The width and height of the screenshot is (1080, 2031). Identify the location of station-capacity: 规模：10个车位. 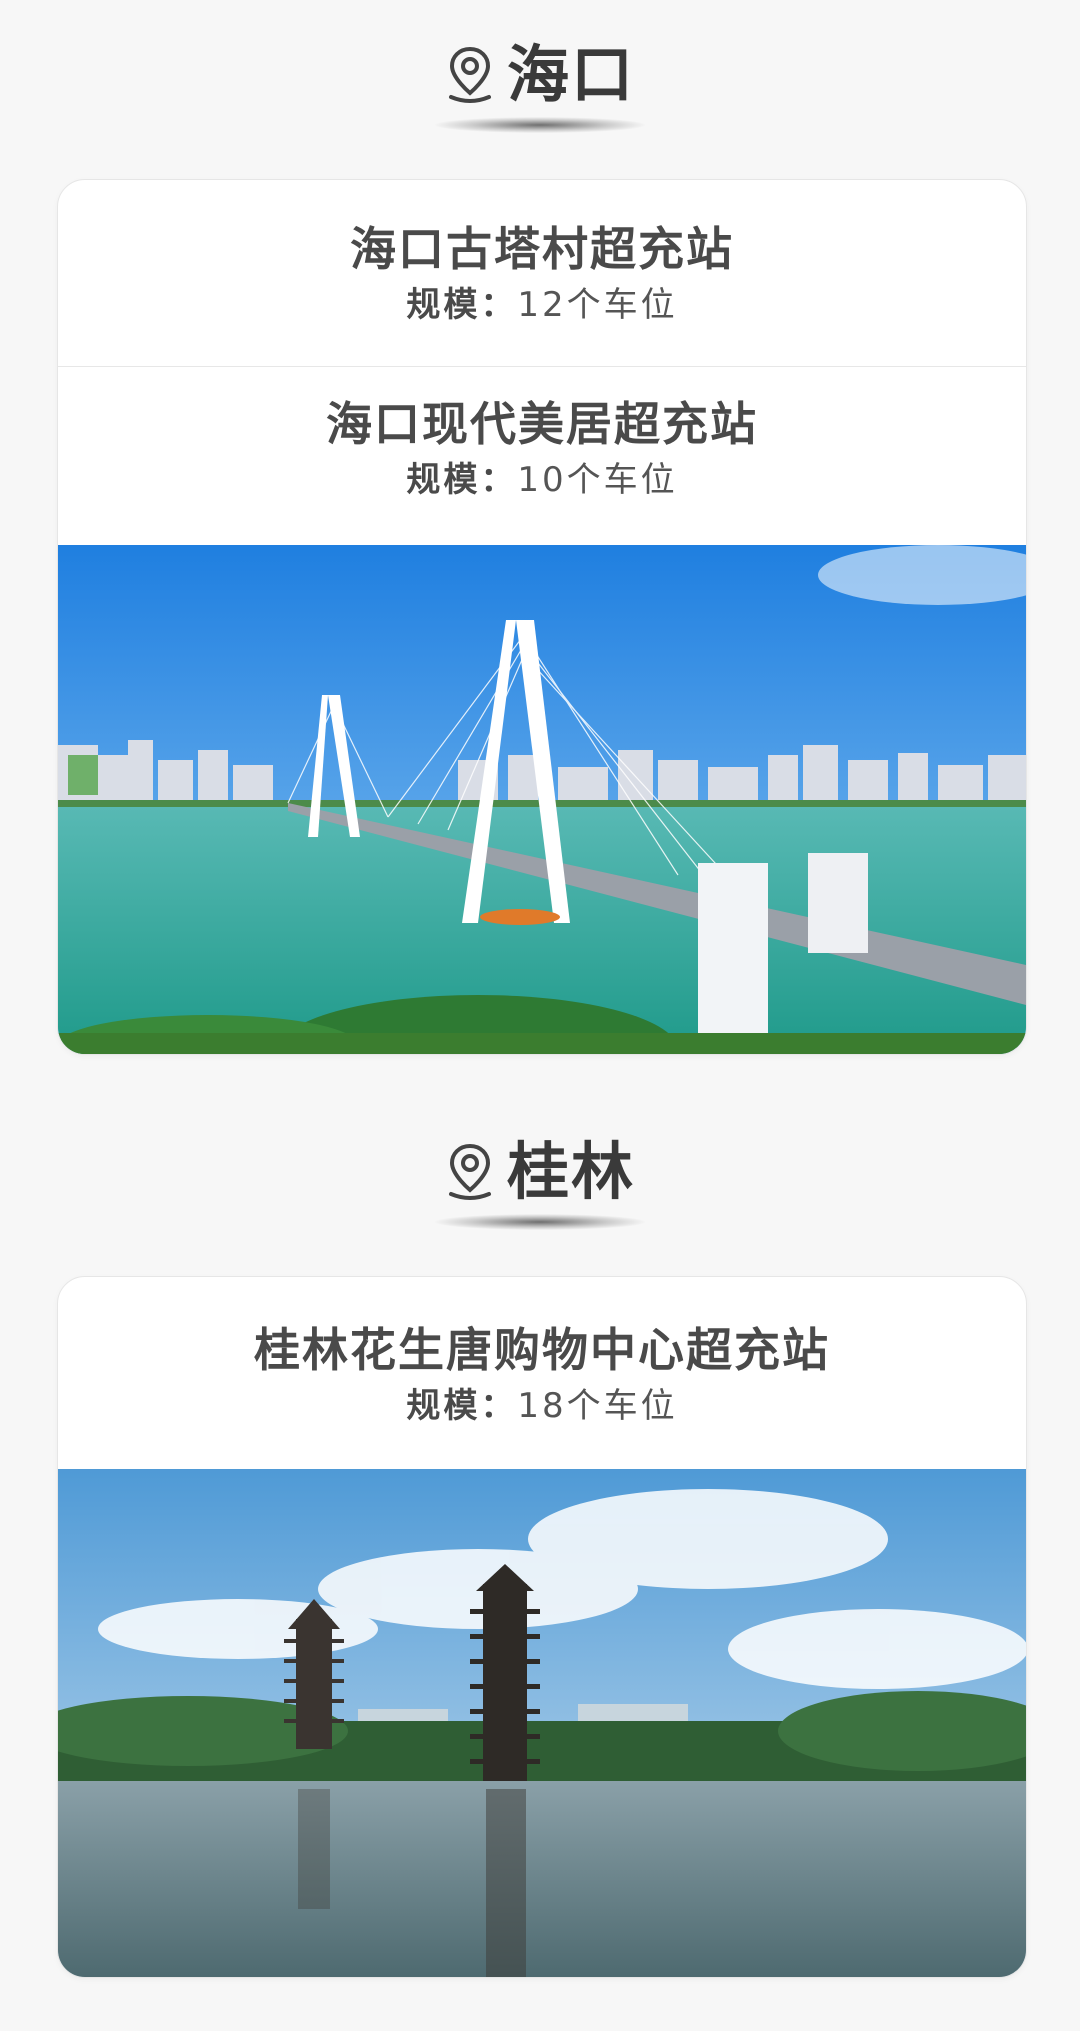
(542, 480).